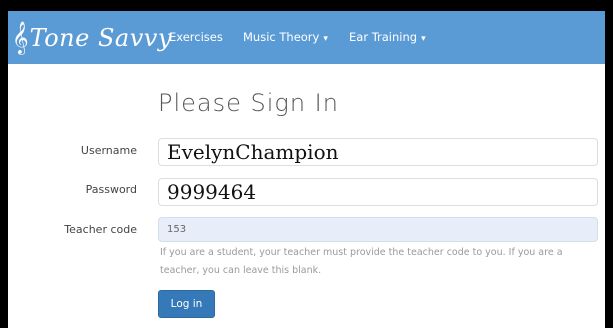  I want to click on page-title: Please Sign In, so click(248, 103).